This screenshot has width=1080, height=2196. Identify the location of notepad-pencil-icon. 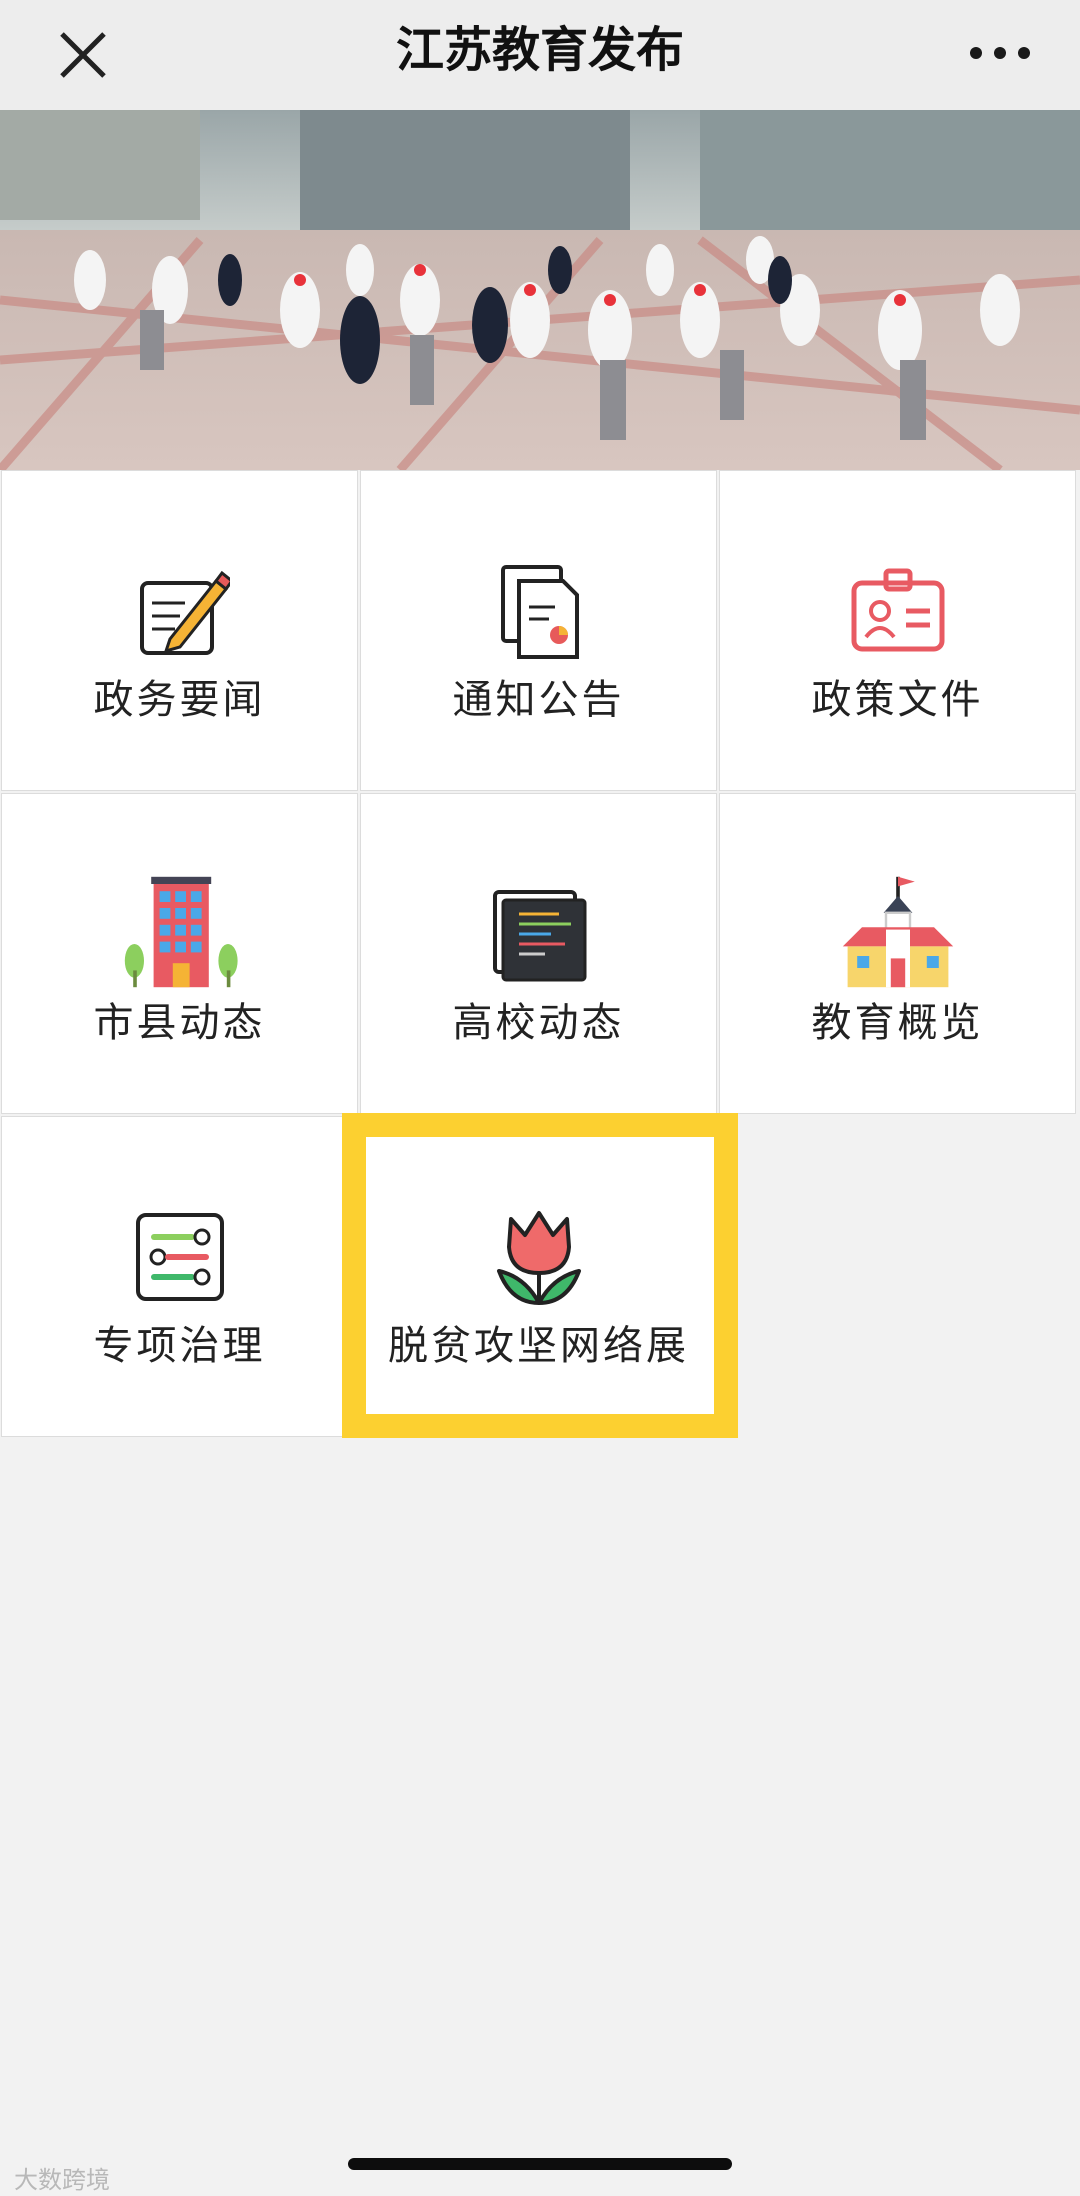
(185, 612).